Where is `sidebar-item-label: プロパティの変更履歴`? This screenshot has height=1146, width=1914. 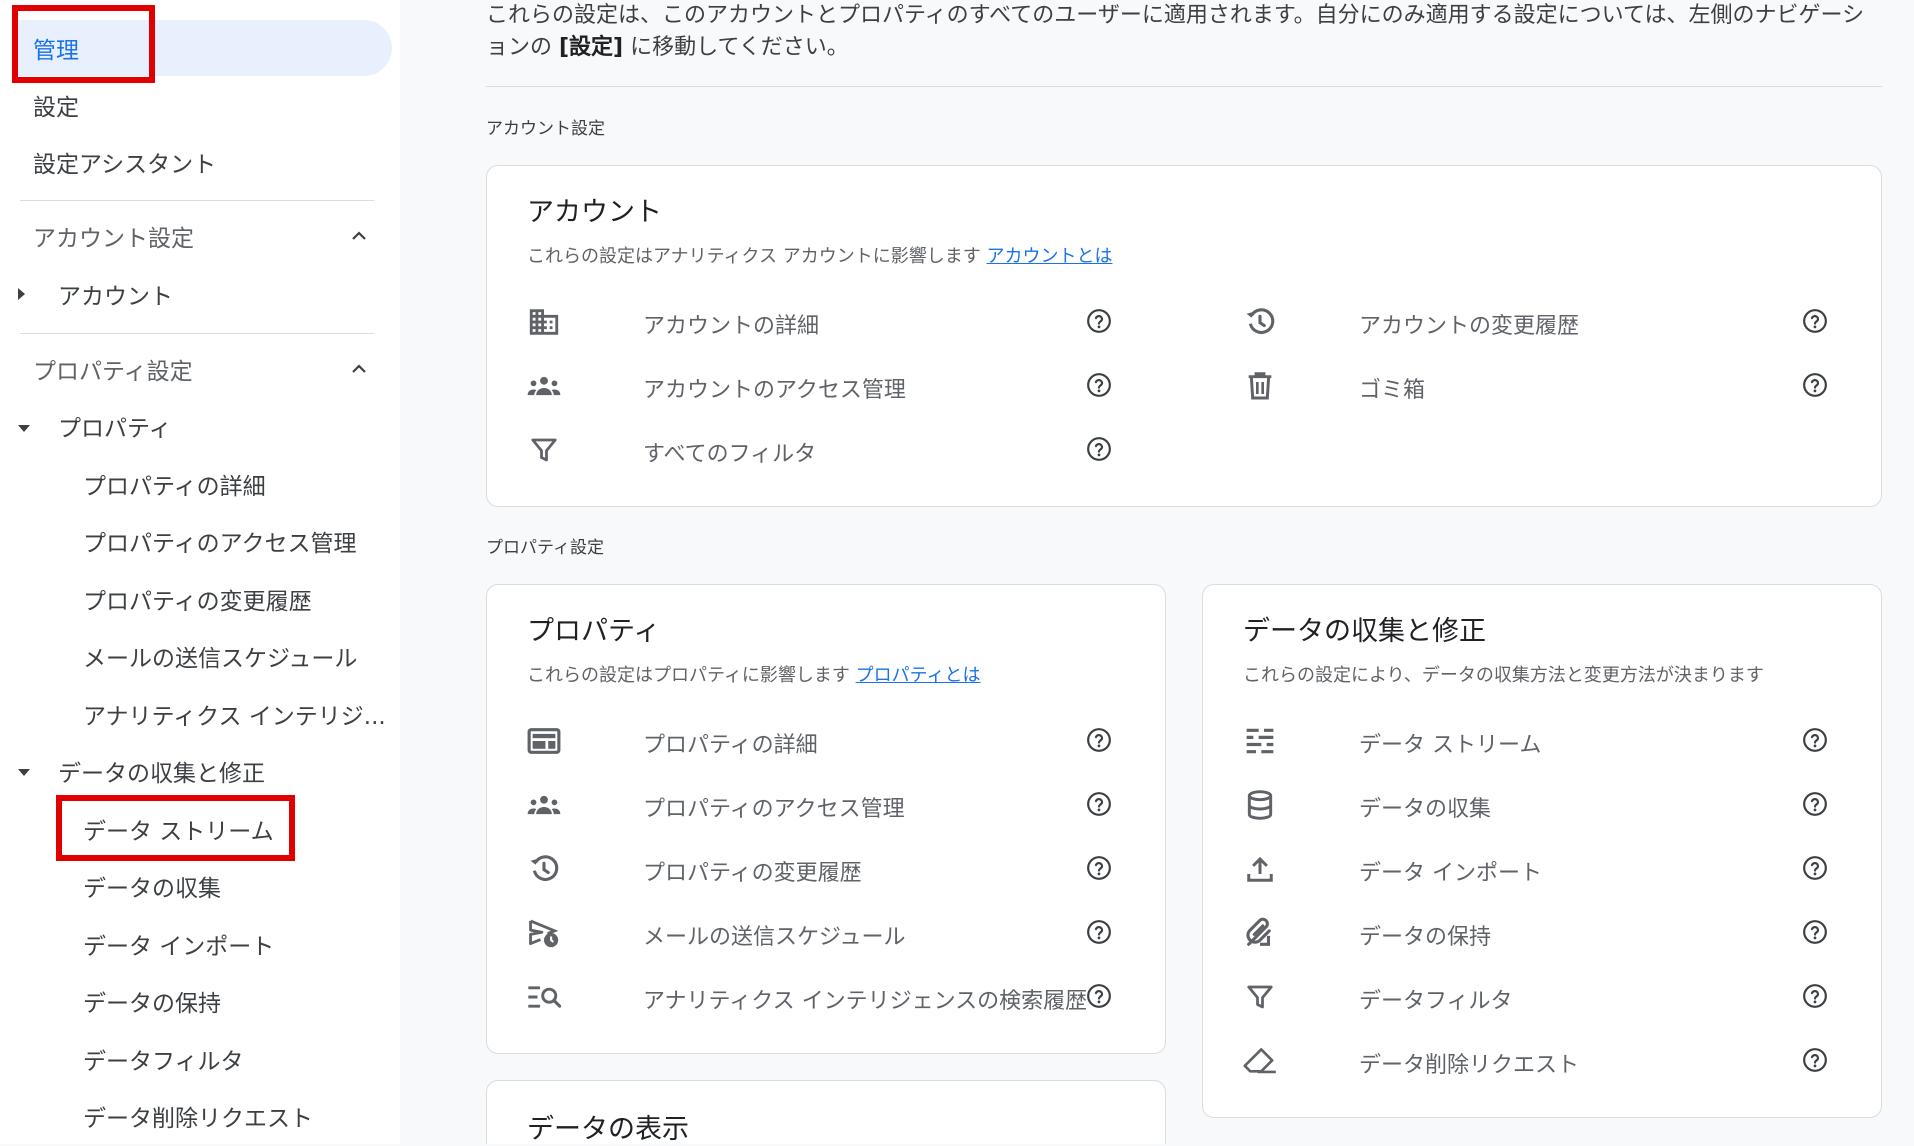
sidebar-item-label: プロパティの変更履歴 is located at coordinates (197, 602).